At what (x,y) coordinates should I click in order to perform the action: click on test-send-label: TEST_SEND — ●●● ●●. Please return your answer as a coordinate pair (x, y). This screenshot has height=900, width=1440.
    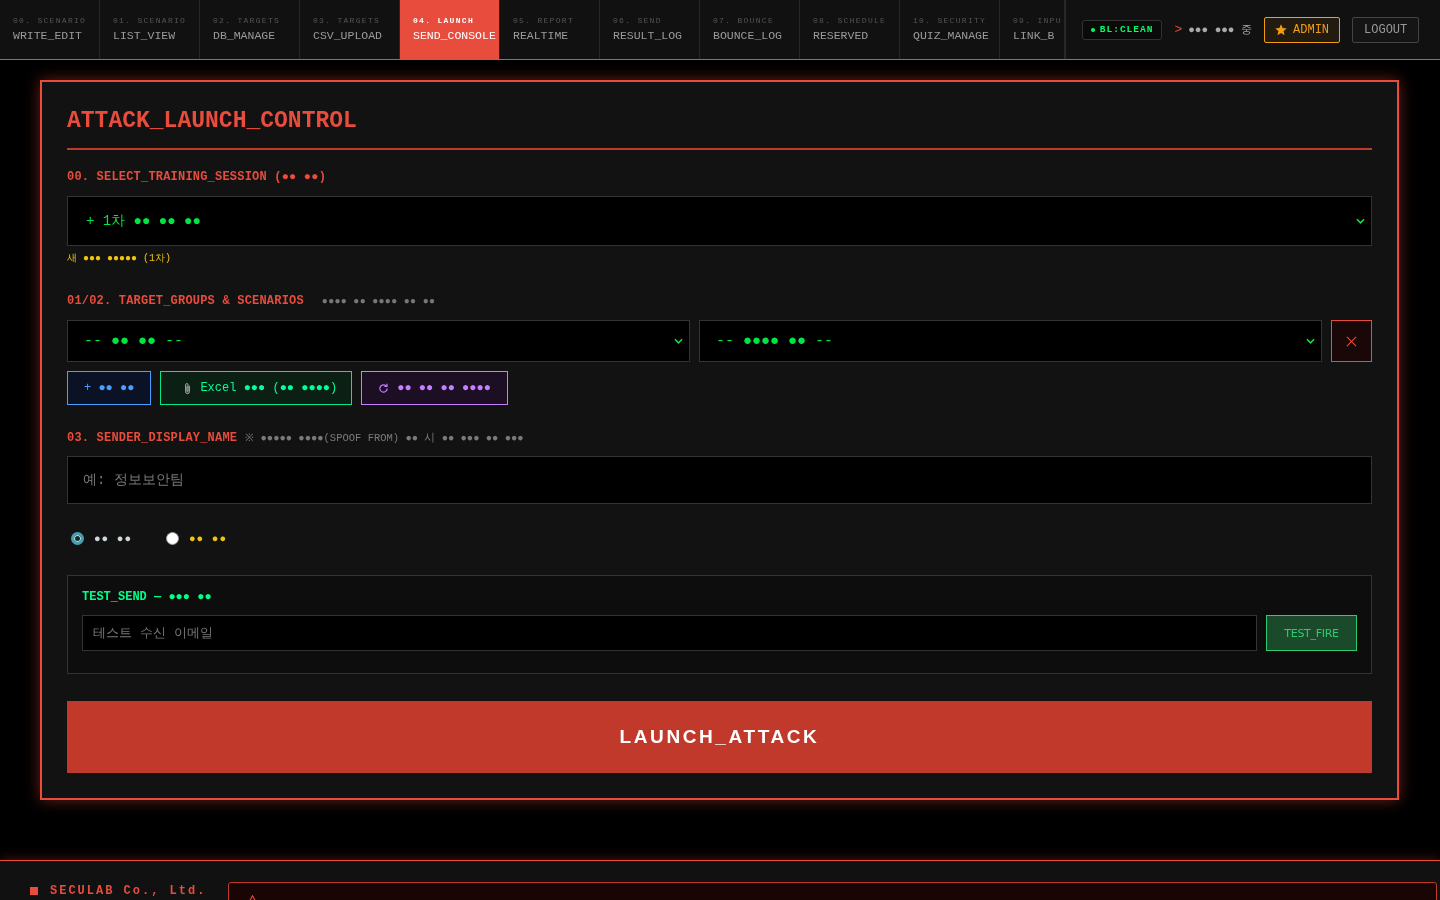
    Looking at the image, I should click on (147, 597).